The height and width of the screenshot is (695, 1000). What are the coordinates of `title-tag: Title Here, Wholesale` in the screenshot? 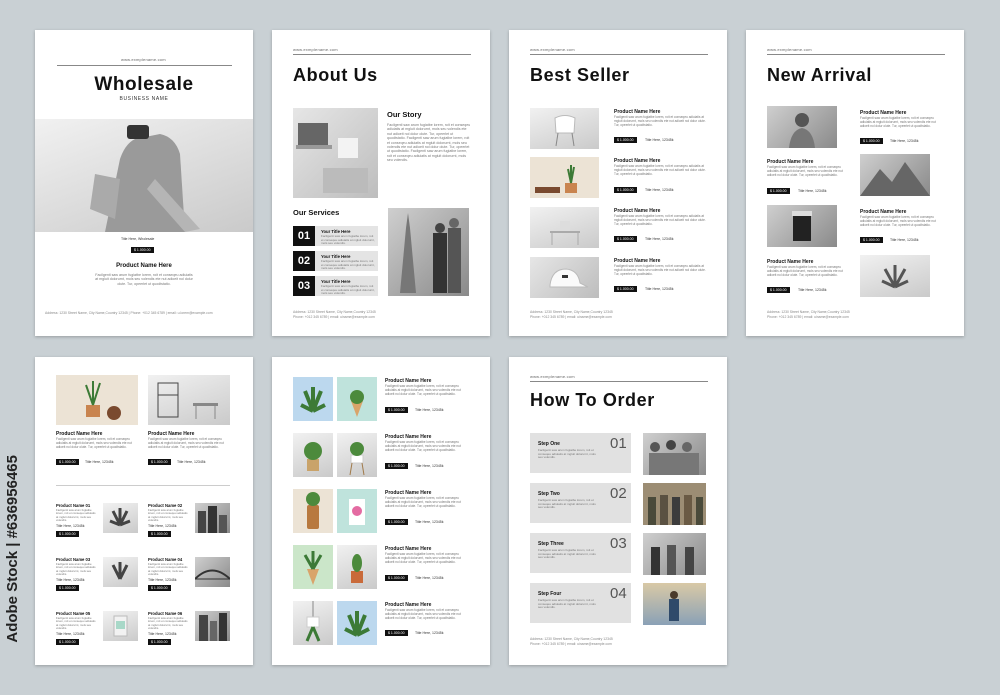 It's located at (137, 239).